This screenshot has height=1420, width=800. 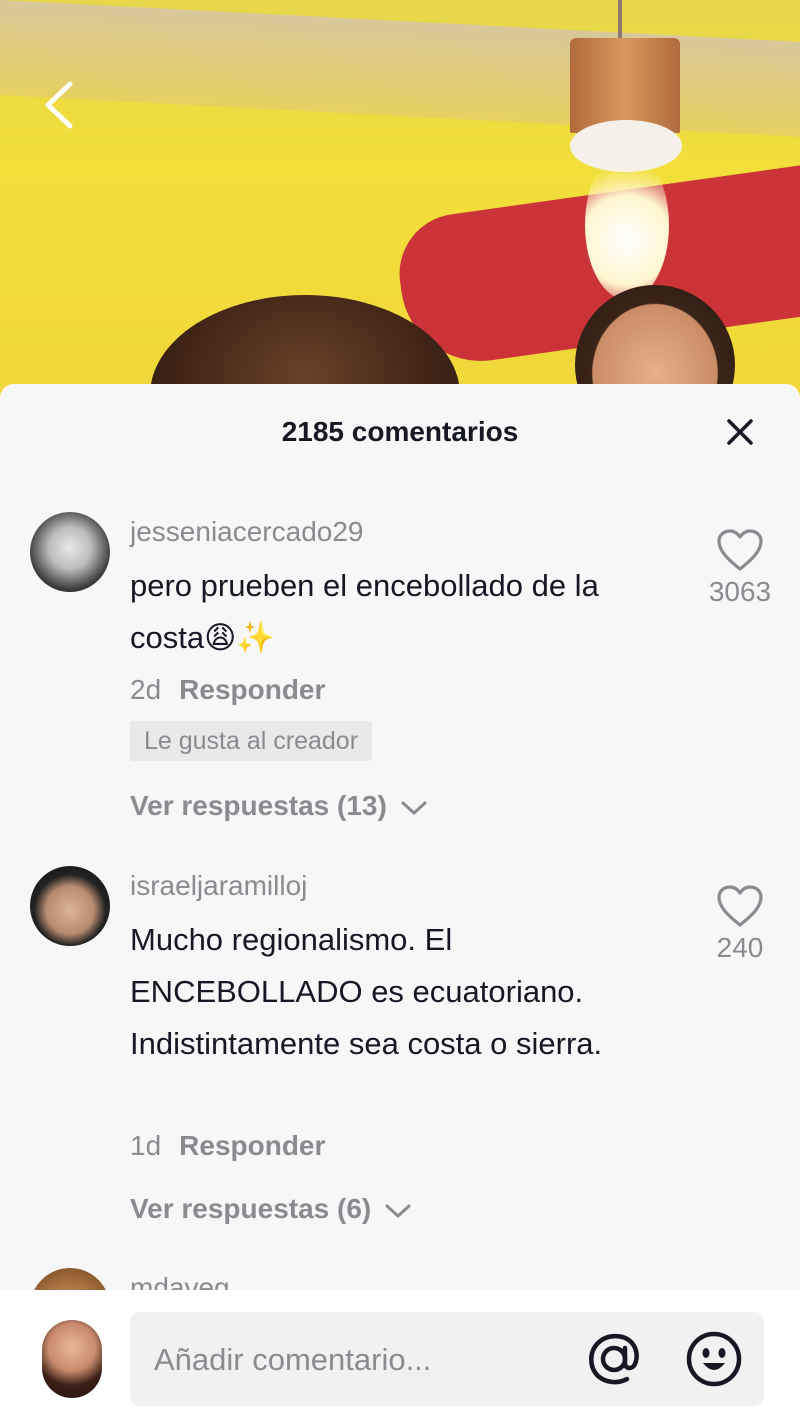 I want to click on comment-input-container, so click(x=447, y=1360).